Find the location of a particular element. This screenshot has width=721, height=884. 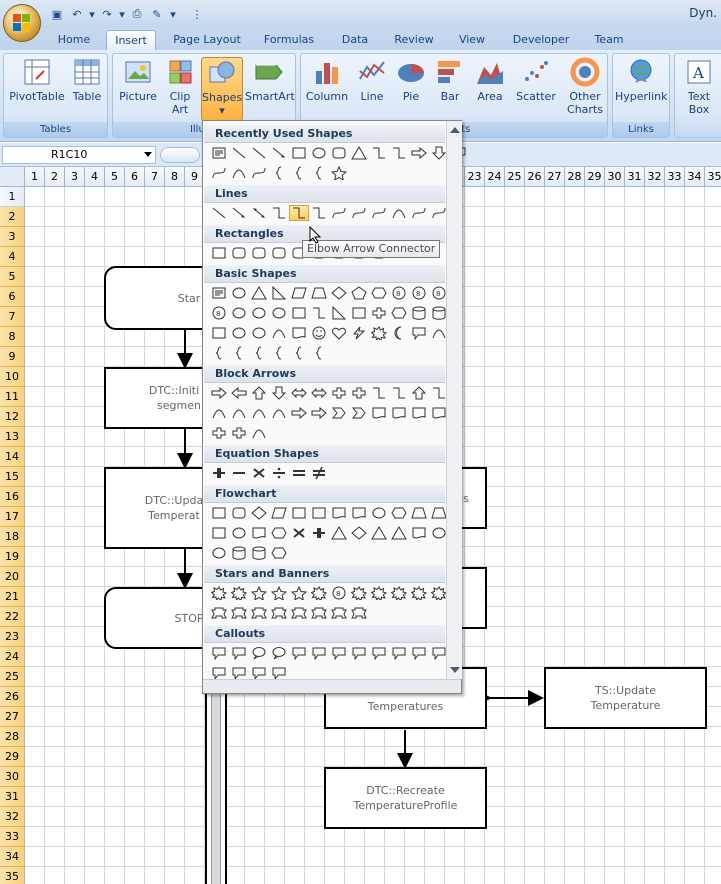

shape-neq-icon is located at coordinates (319, 473).